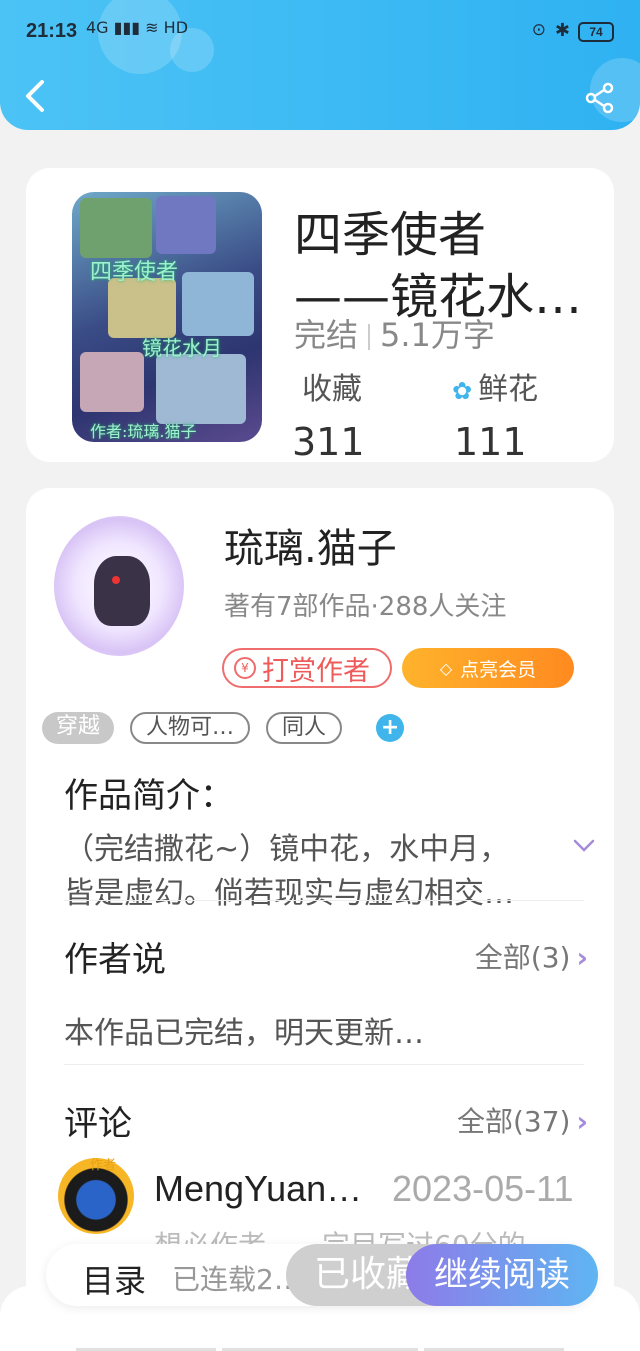 Image resolution: width=640 pixels, height=1351 pixels. What do you see at coordinates (98, 1124) in the screenshot?
I see `comments-title: 评论` at bounding box center [98, 1124].